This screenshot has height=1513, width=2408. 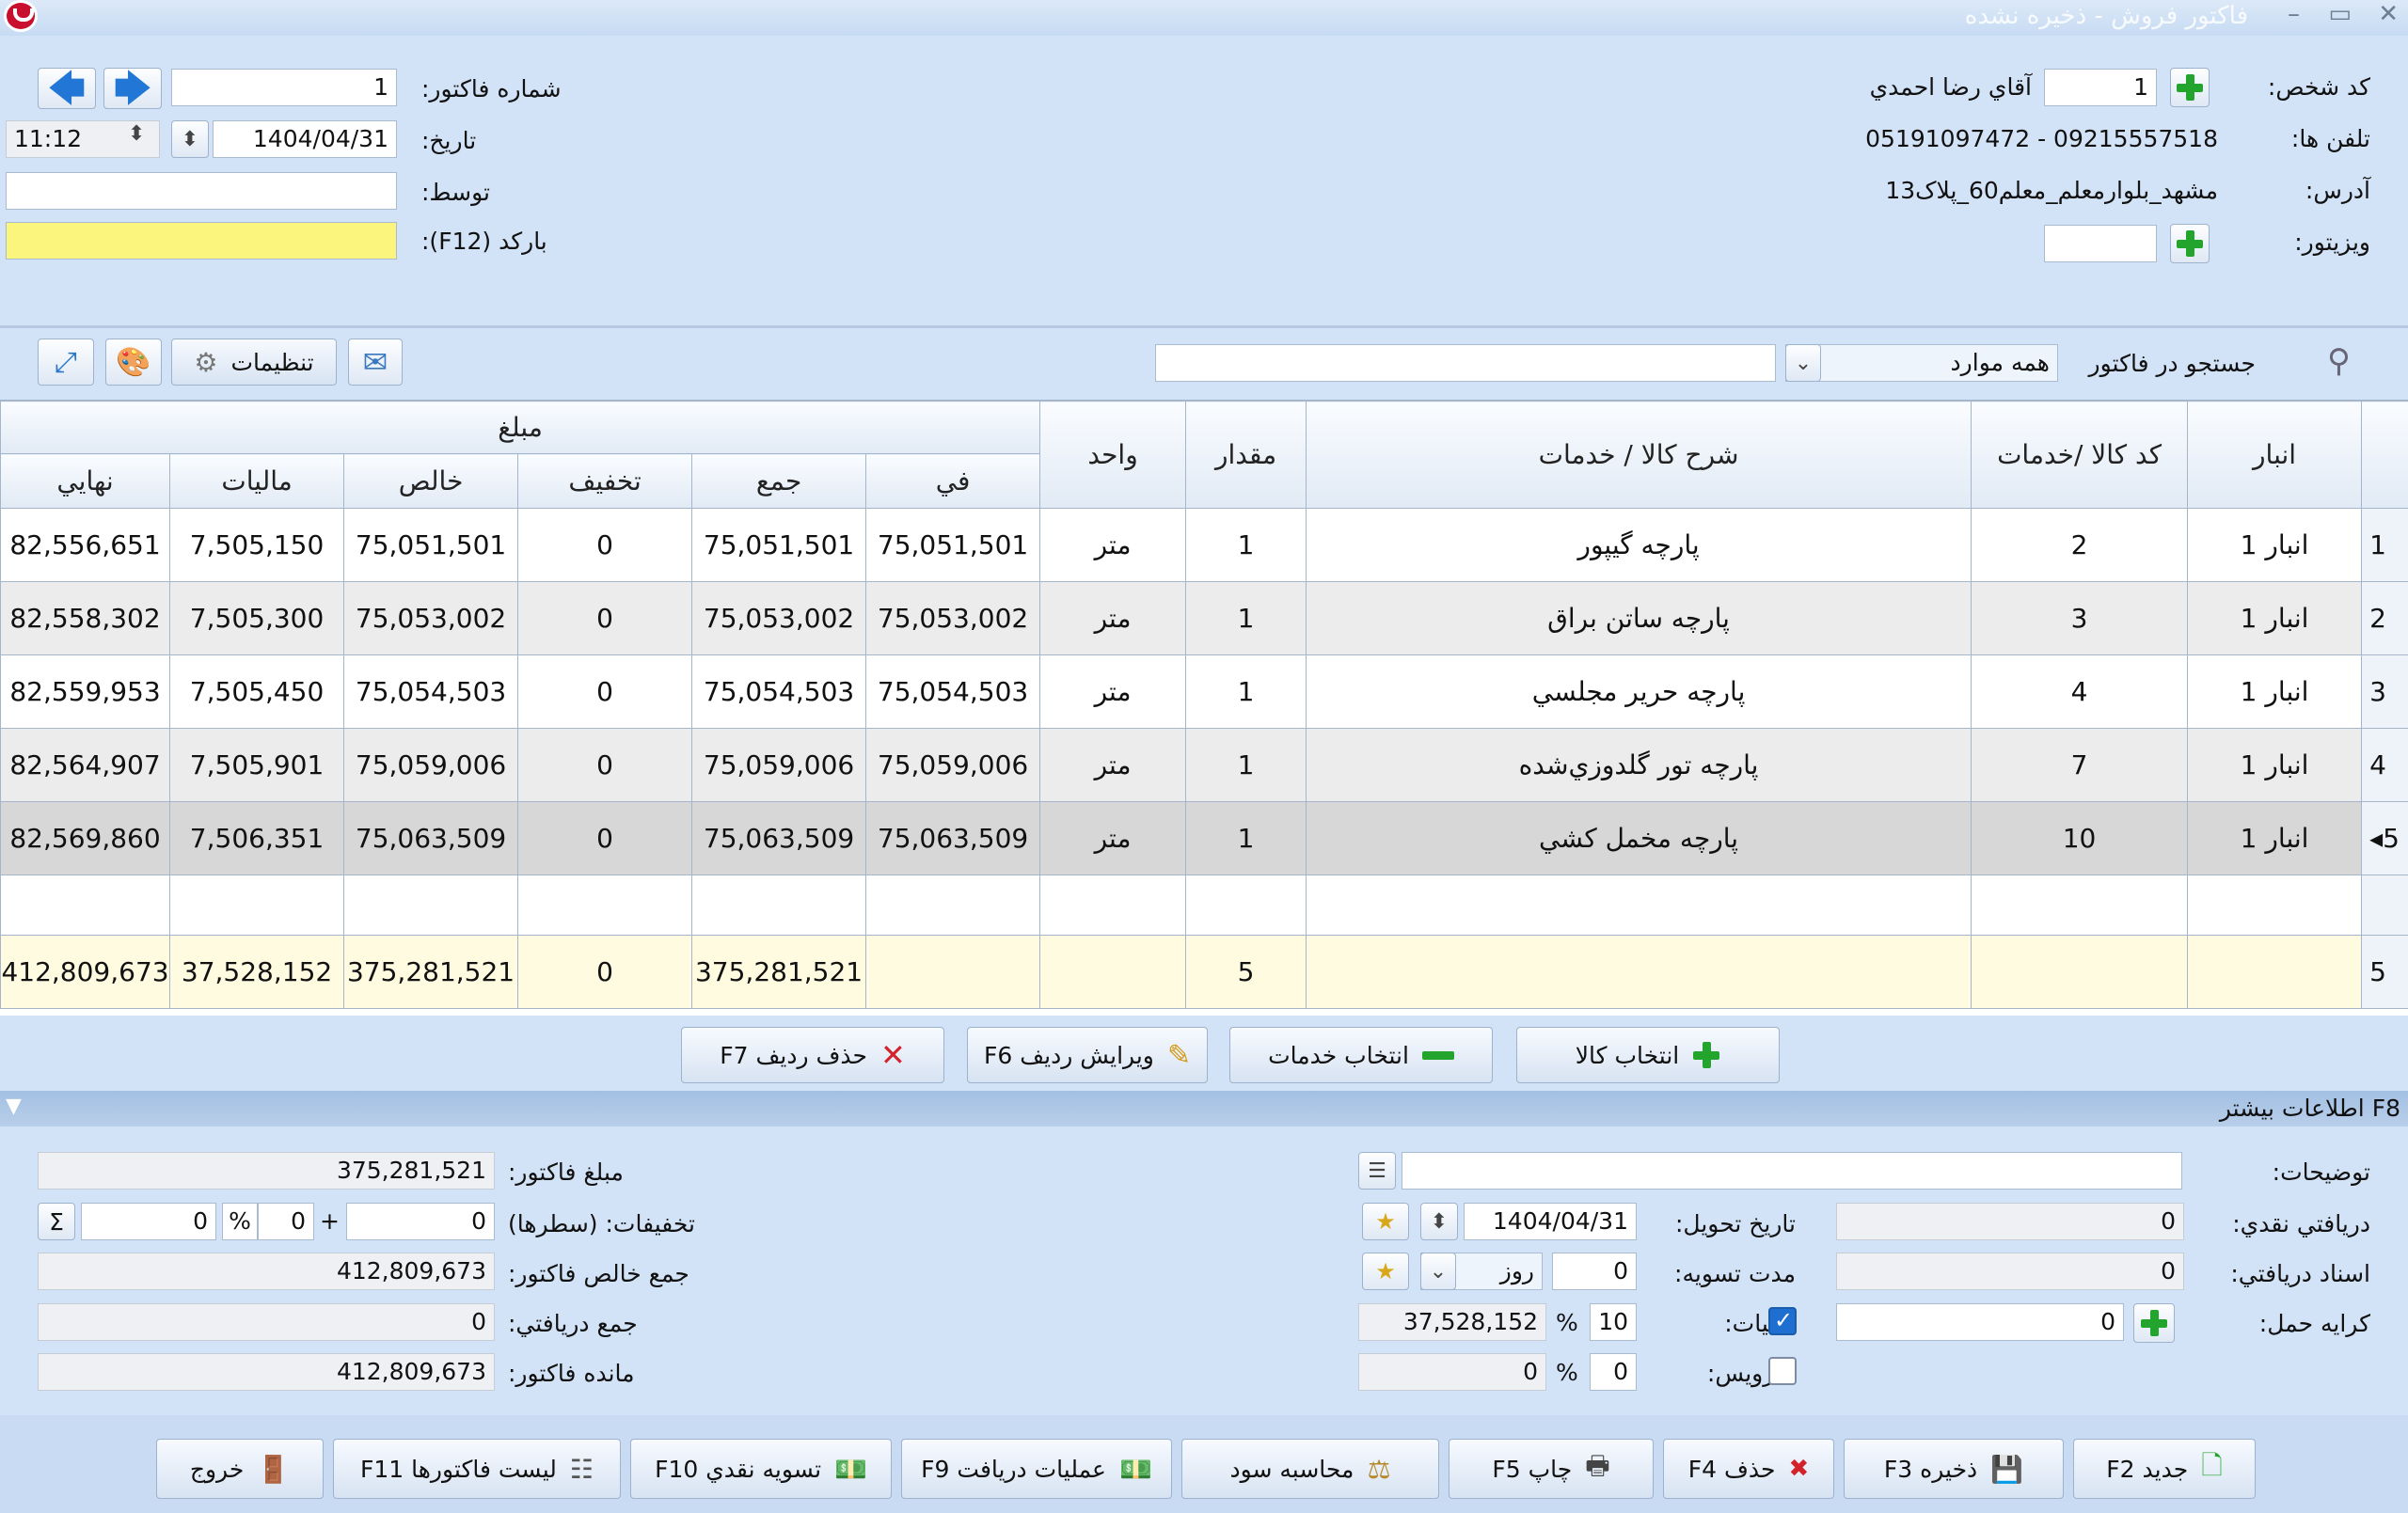 I want to click on sum-cell: 75,053,002, so click(x=779, y=618).